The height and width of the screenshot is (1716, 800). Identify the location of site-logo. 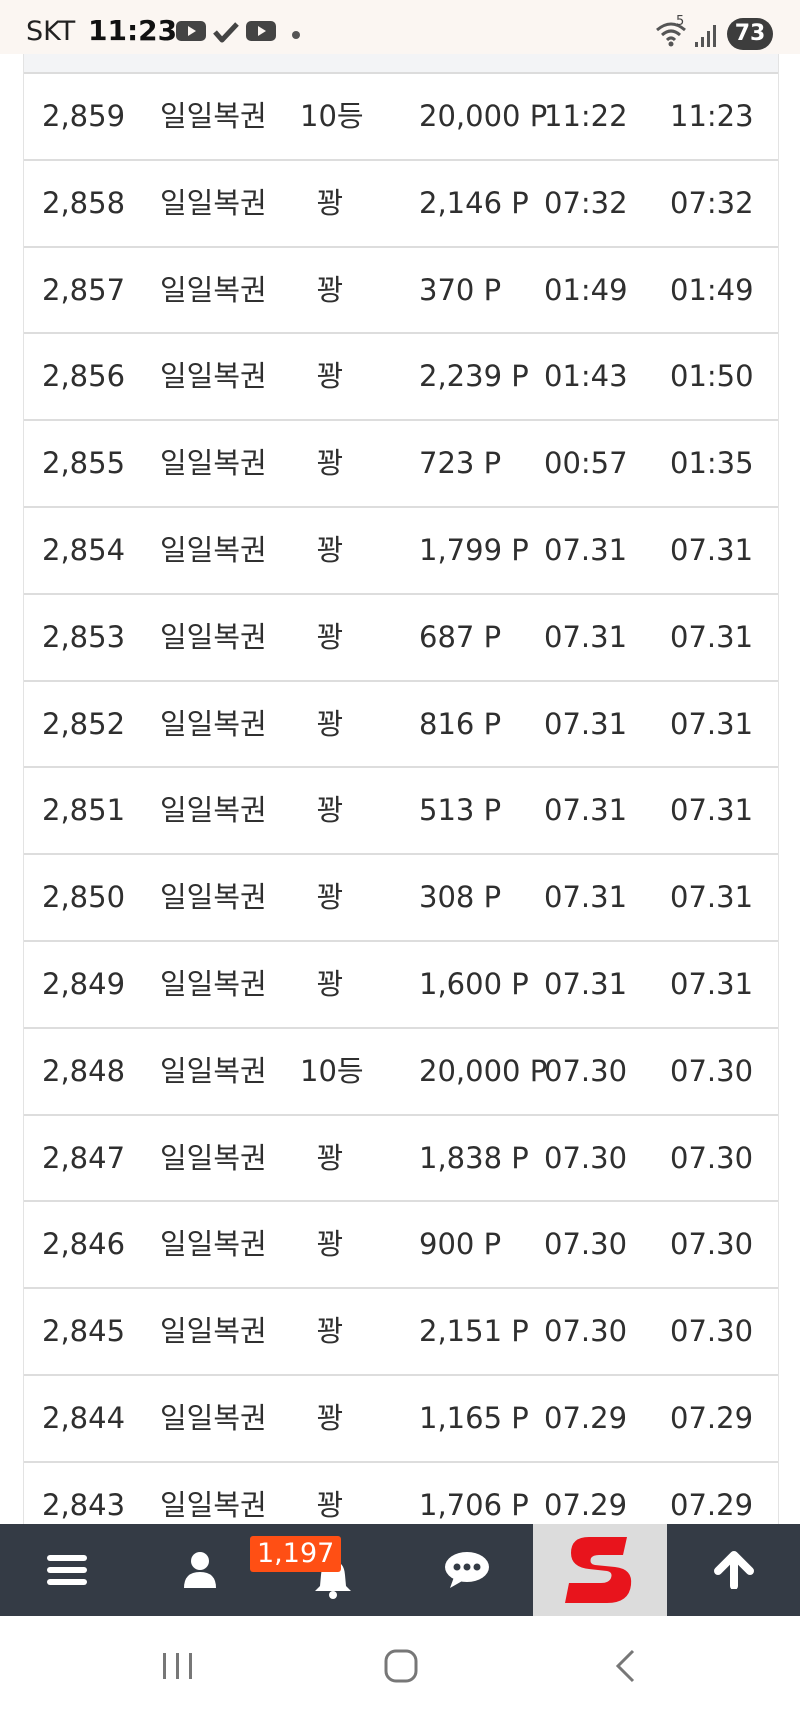
(598, 1570).